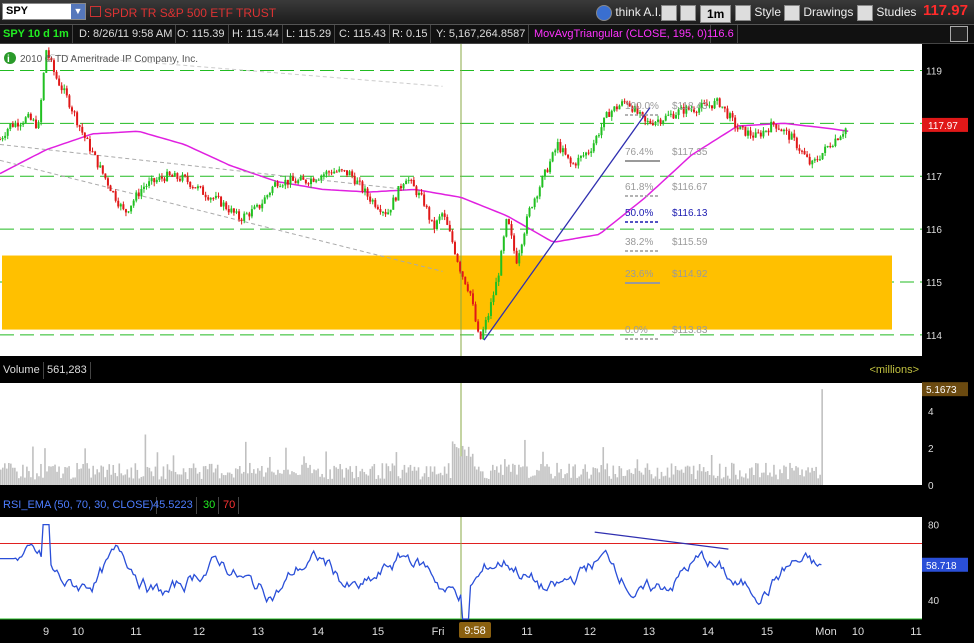 This screenshot has height=643, width=974. I want to click on rsi-label: RSI_EMA (50, 70, 30, CLOSE), so click(79, 505).